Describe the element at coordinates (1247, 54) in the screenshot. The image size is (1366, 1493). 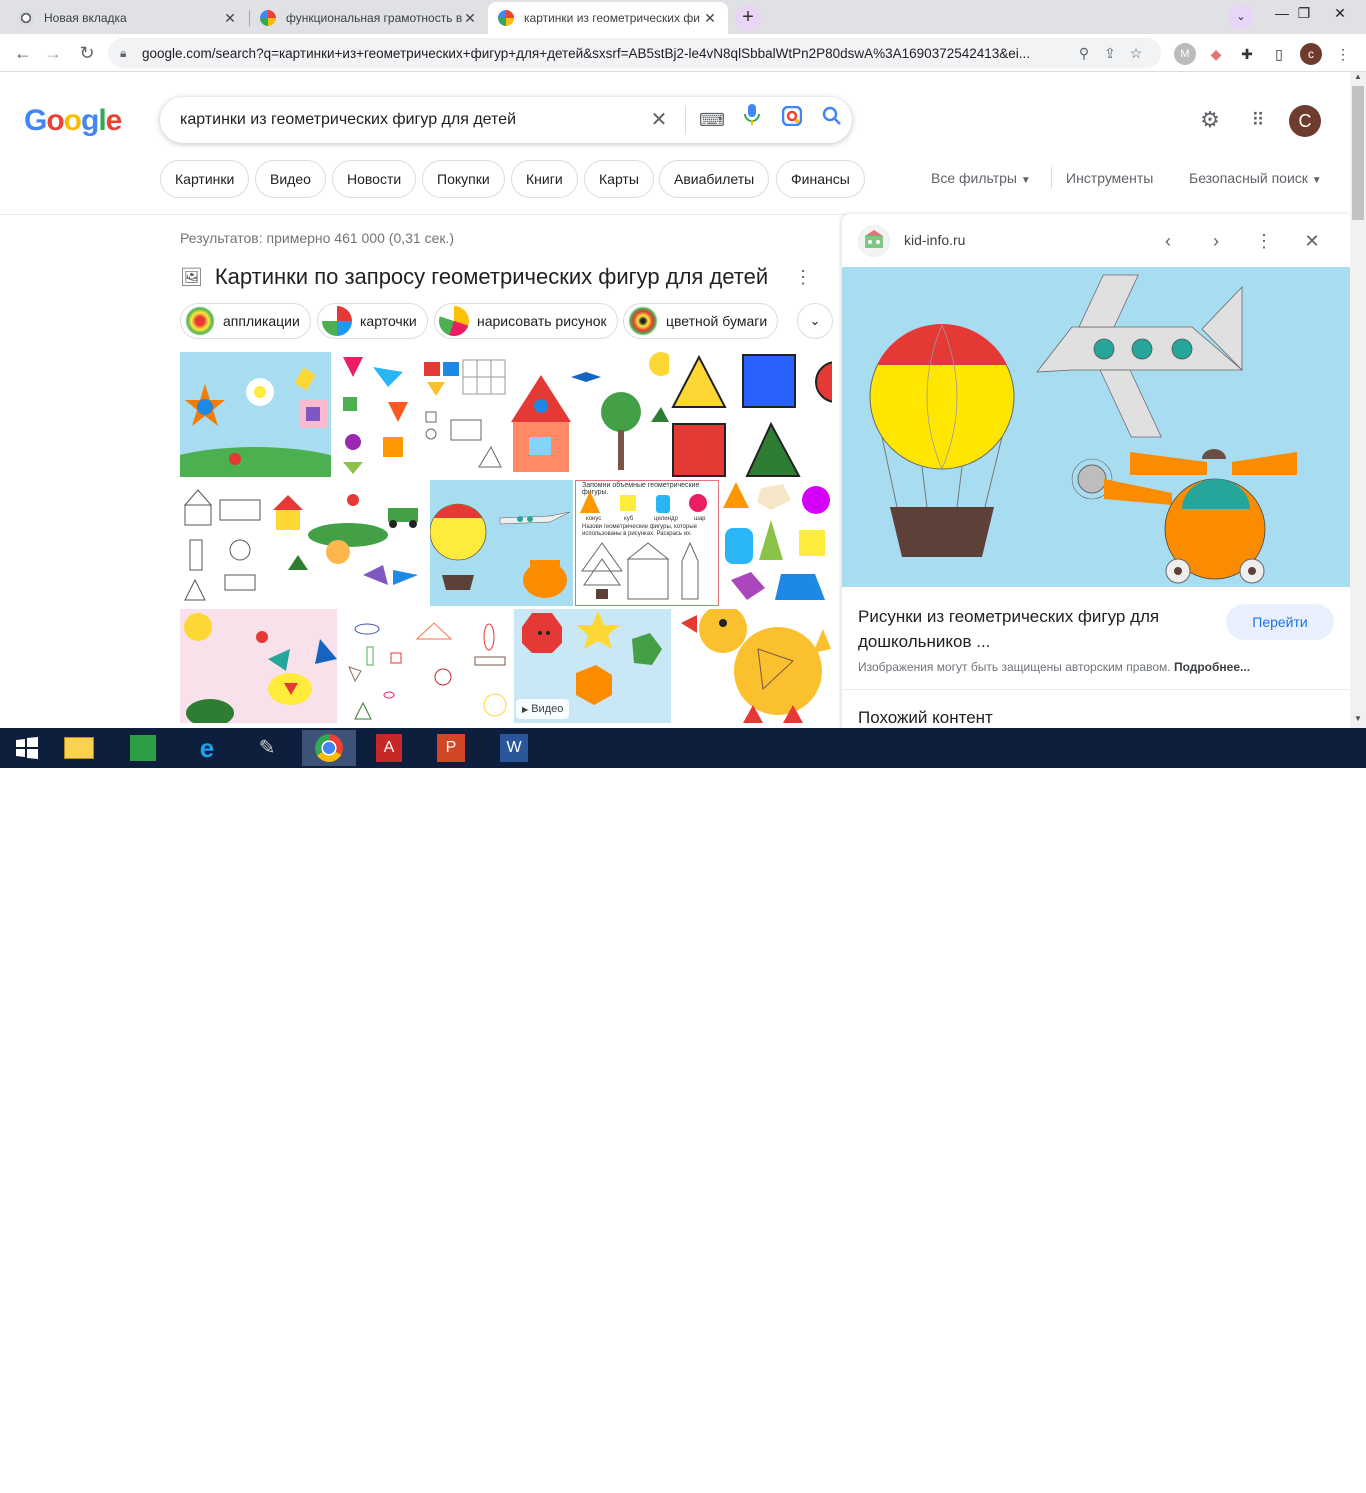
I see `puzzle-extensions-icon: ✚` at that location.